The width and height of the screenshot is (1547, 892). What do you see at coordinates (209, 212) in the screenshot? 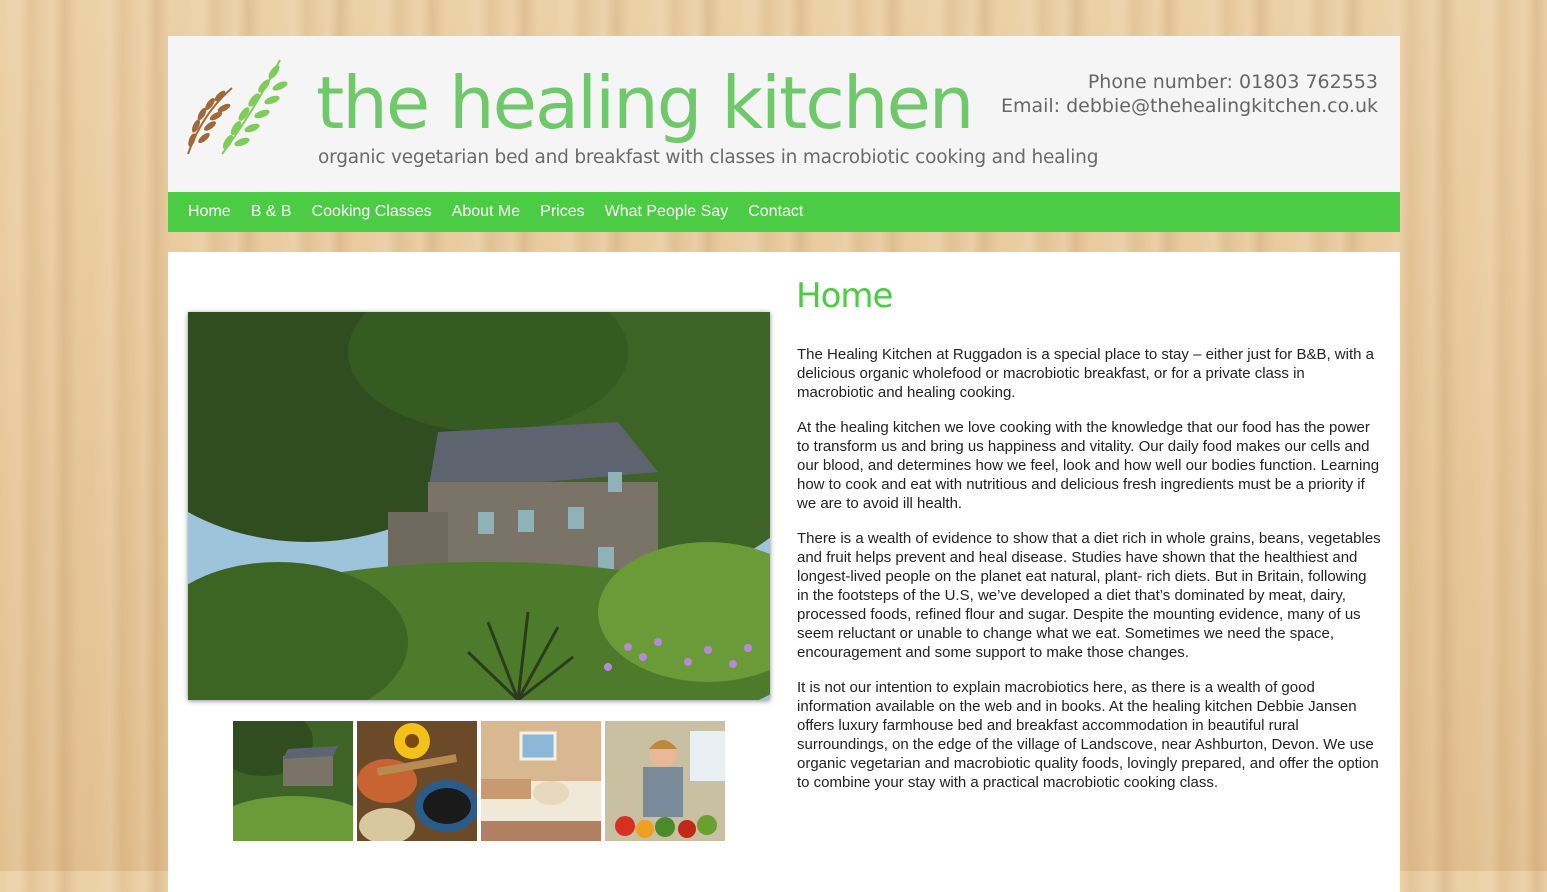
I see `nav-item-home: Home` at bounding box center [209, 212].